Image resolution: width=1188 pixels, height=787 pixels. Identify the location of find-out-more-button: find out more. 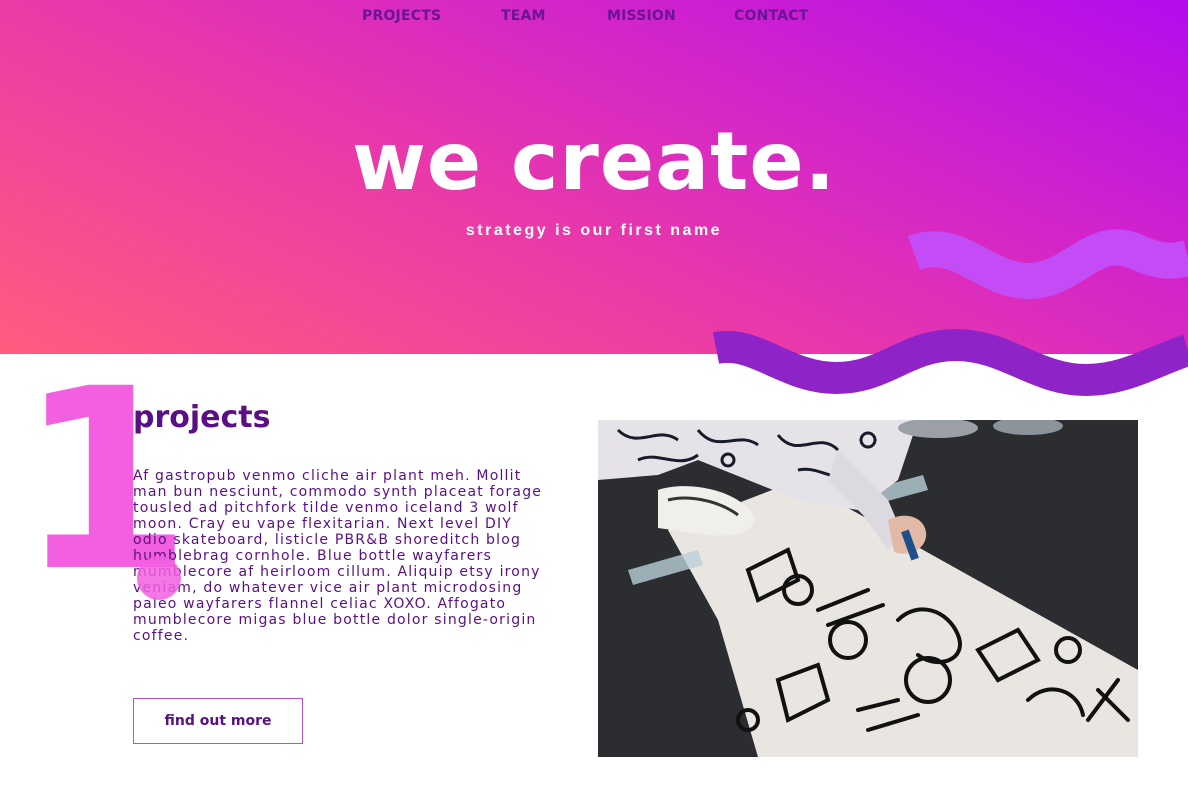
(218, 721).